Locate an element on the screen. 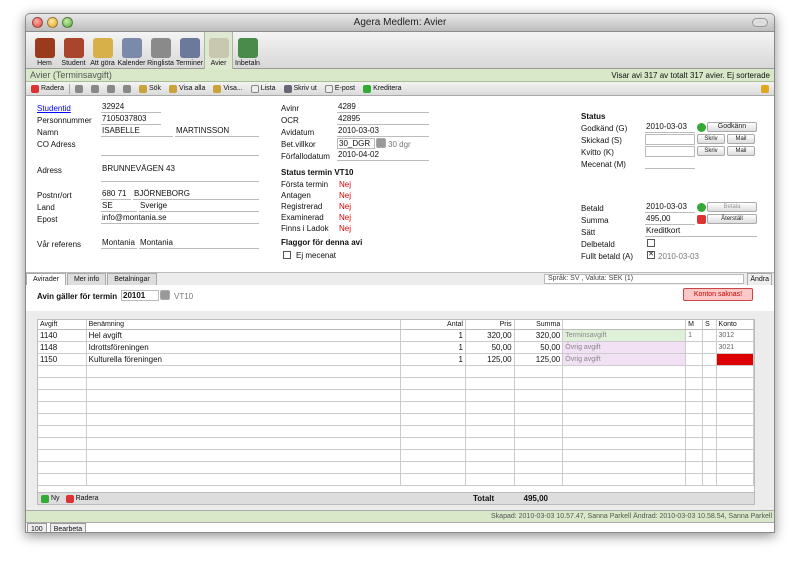 The width and height of the screenshot is (800, 568). table-cell: Kulturella föreningen is located at coordinates (244, 359).